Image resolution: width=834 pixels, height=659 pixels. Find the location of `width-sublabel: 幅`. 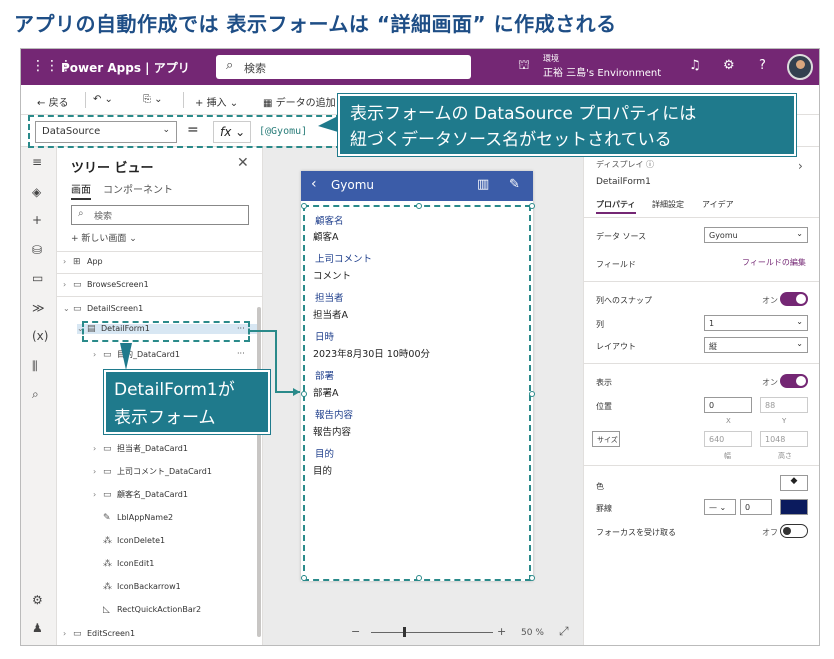

width-sublabel: 幅 is located at coordinates (727, 456).